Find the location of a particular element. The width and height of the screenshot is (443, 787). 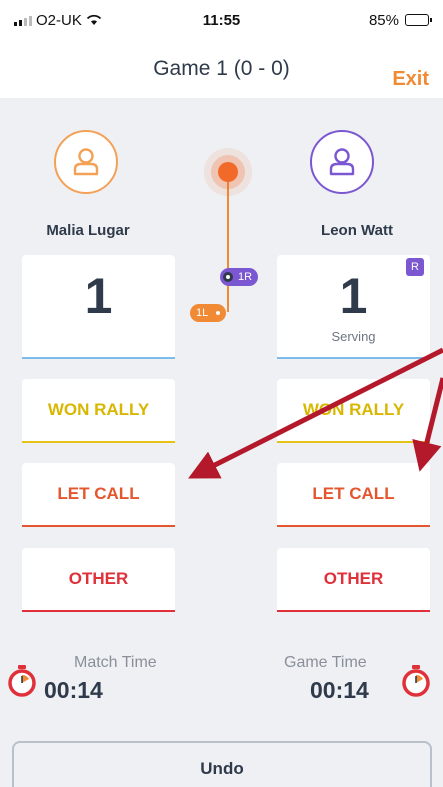

right-score-card: R 1 Serving is located at coordinates (353, 307).